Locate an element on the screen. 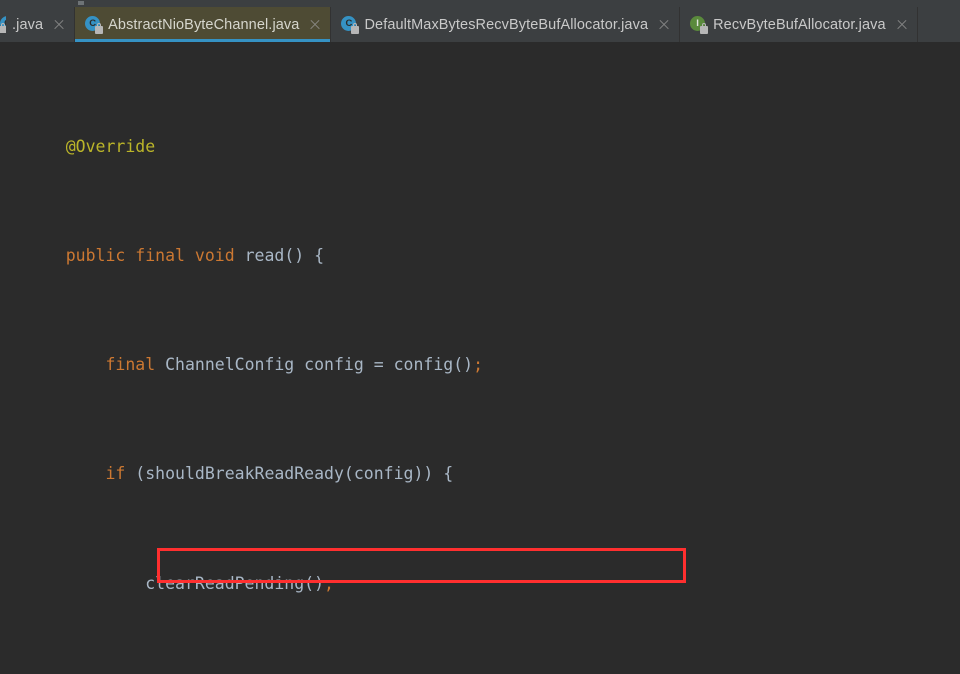 This screenshot has width=960, height=674. editor-tab-label-2: DefaultMaxBytesRecvByteBufAllocator.java is located at coordinates (506, 24).